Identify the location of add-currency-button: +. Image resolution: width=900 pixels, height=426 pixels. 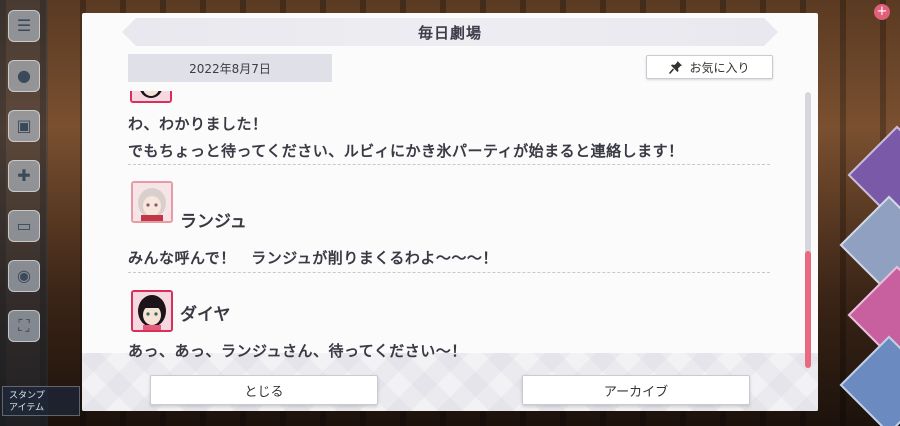
(882, 12).